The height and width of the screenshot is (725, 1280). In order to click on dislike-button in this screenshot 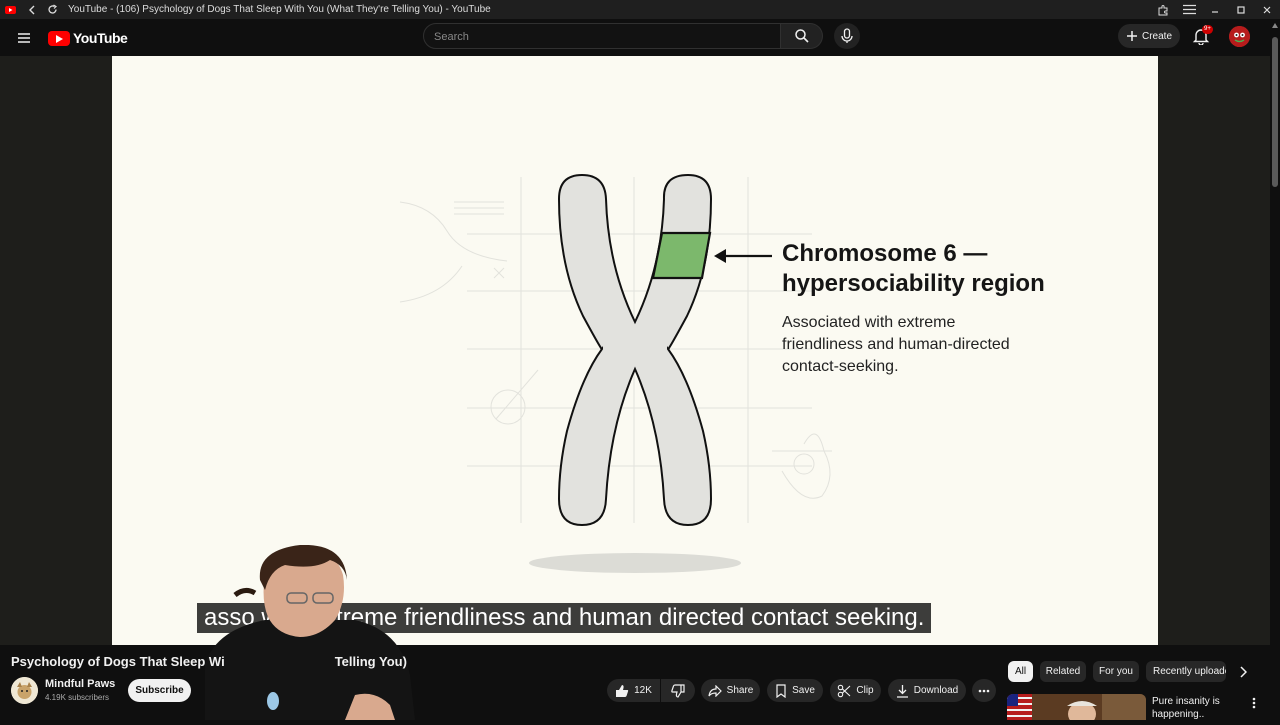, I will do `click(678, 690)`.